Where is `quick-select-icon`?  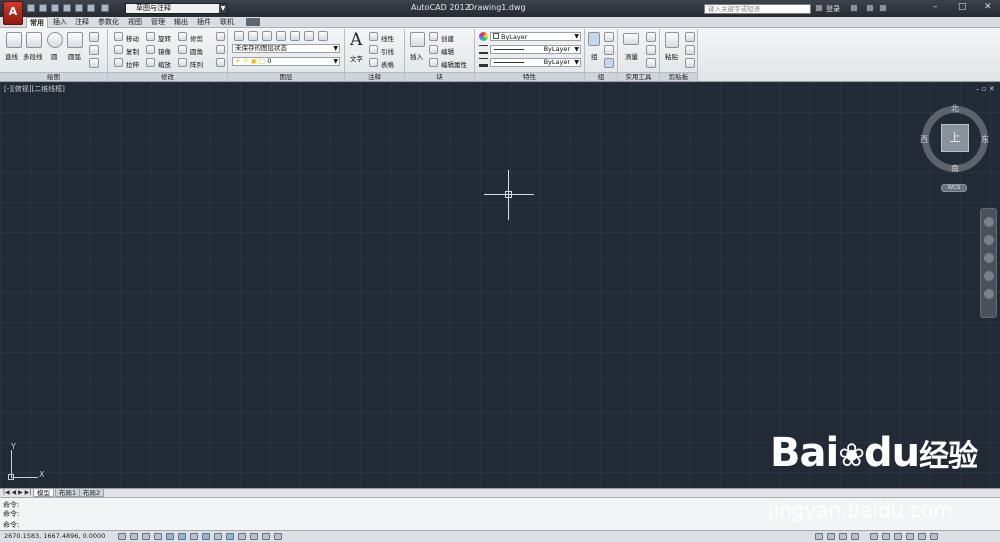
quick-select-icon is located at coordinates (651, 37).